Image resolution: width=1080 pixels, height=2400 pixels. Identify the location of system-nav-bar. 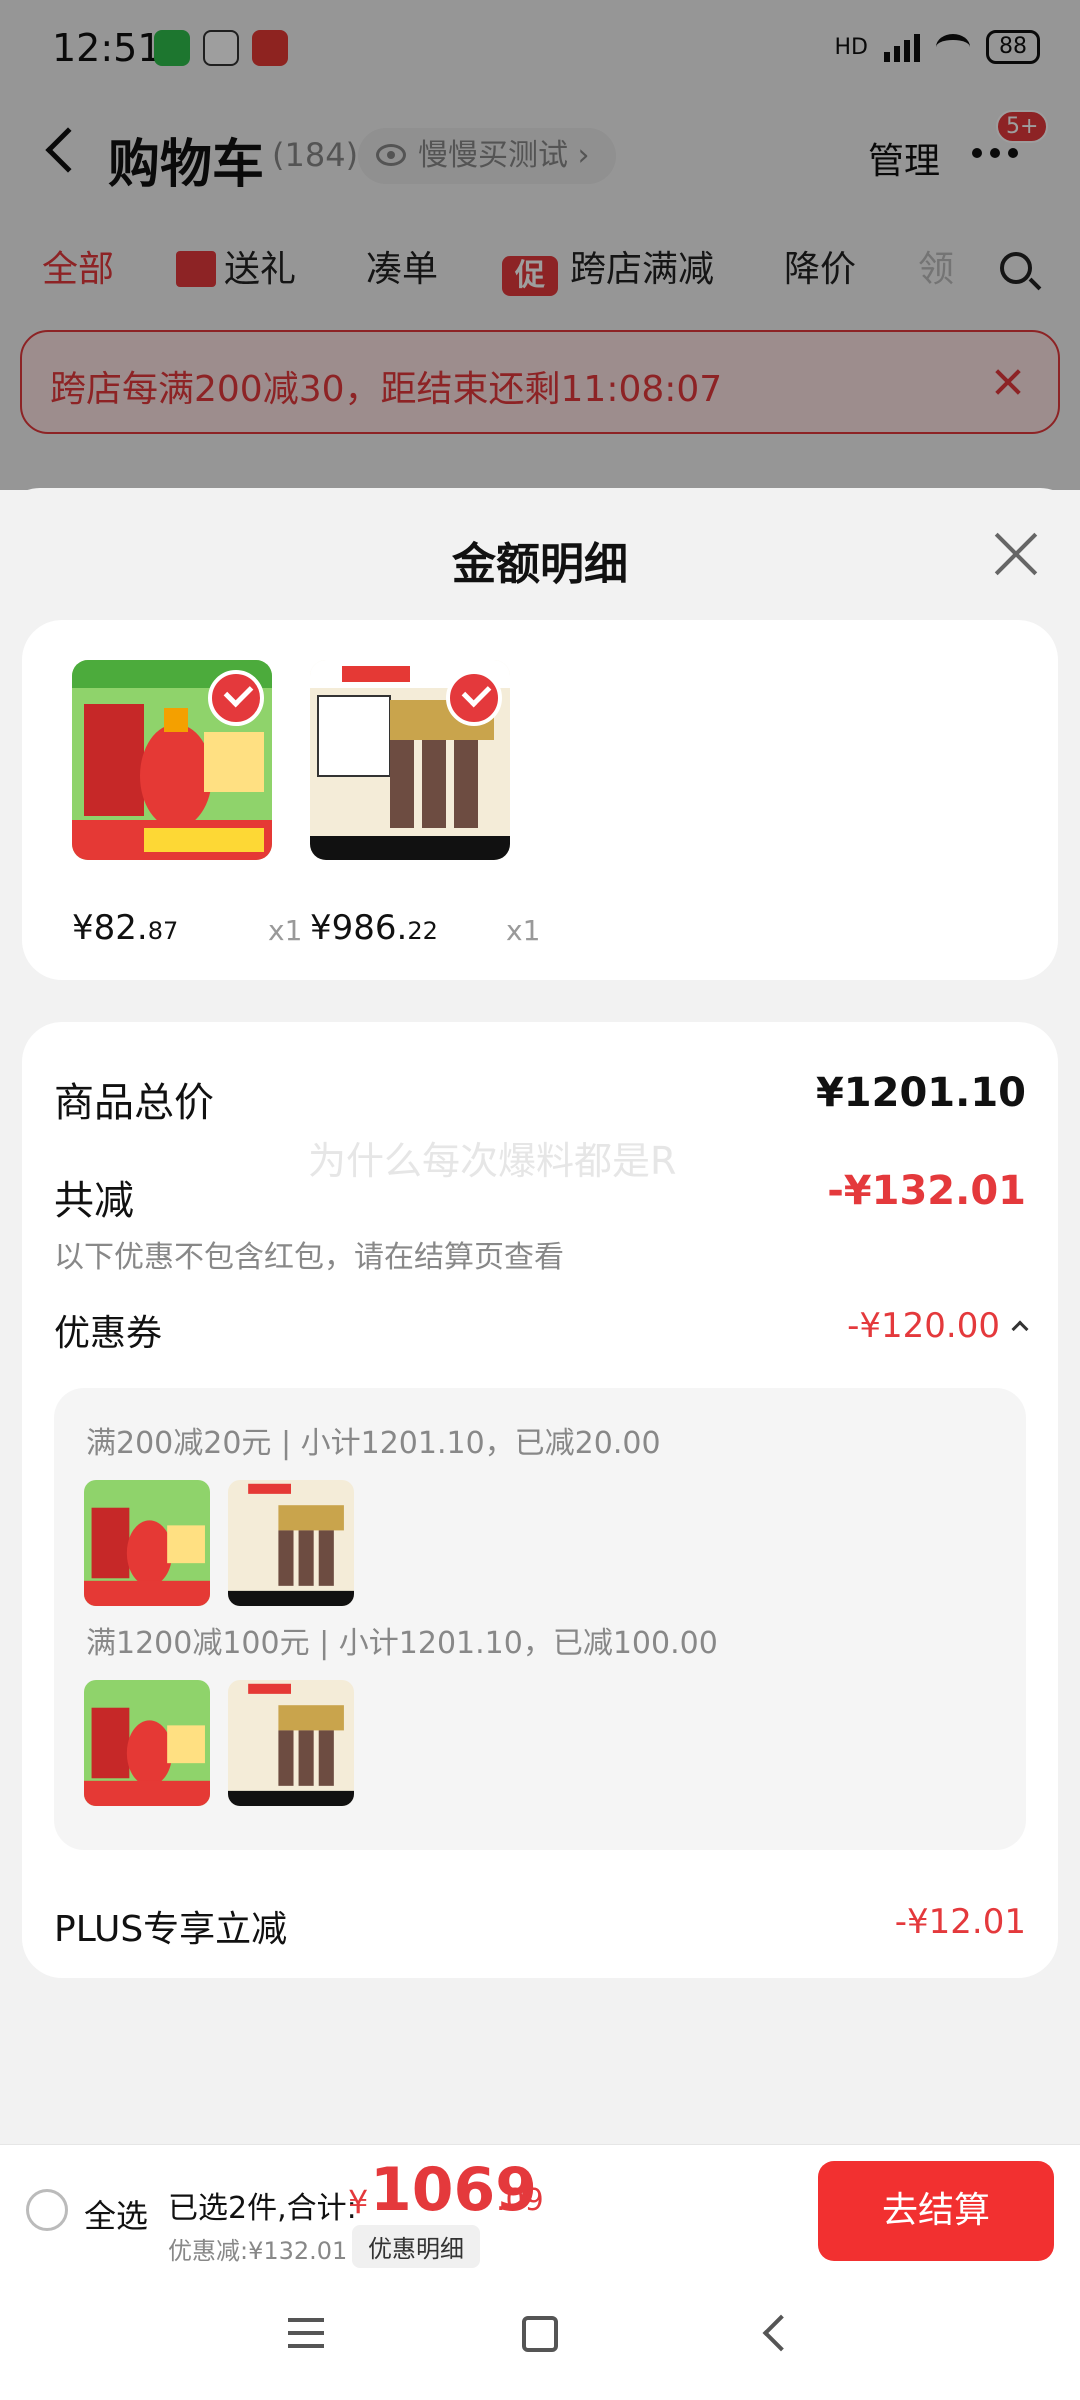
(540, 2337).